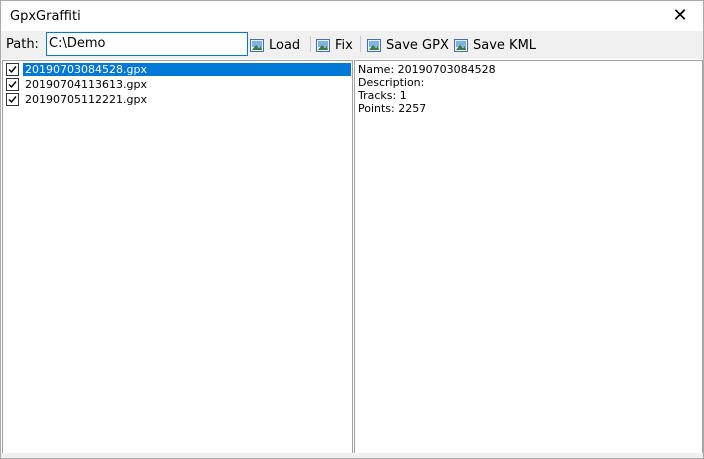 The width and height of the screenshot is (704, 459). Describe the element at coordinates (352, 16) in the screenshot. I see `title-bar: GpxGraffiti ✕` at that location.